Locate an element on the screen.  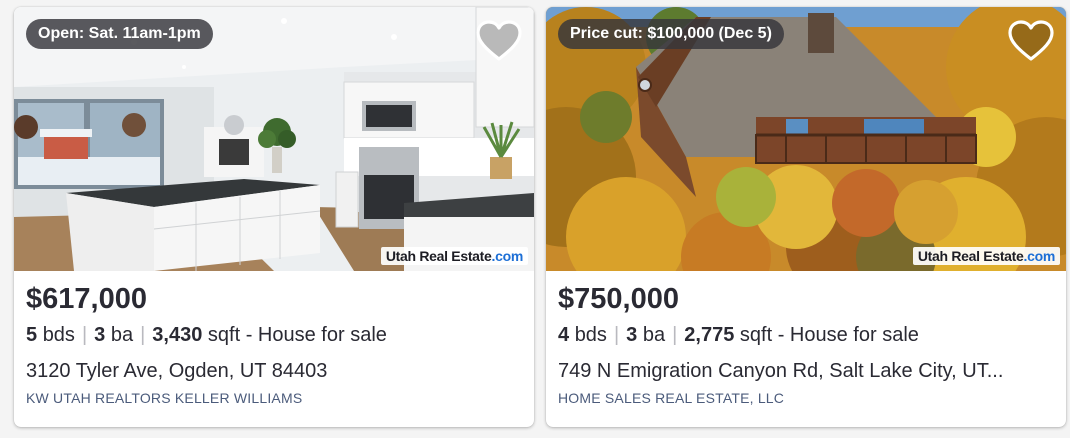
broker-name: HOME SALES REAL ESTATE, LLC is located at coordinates (671, 398).